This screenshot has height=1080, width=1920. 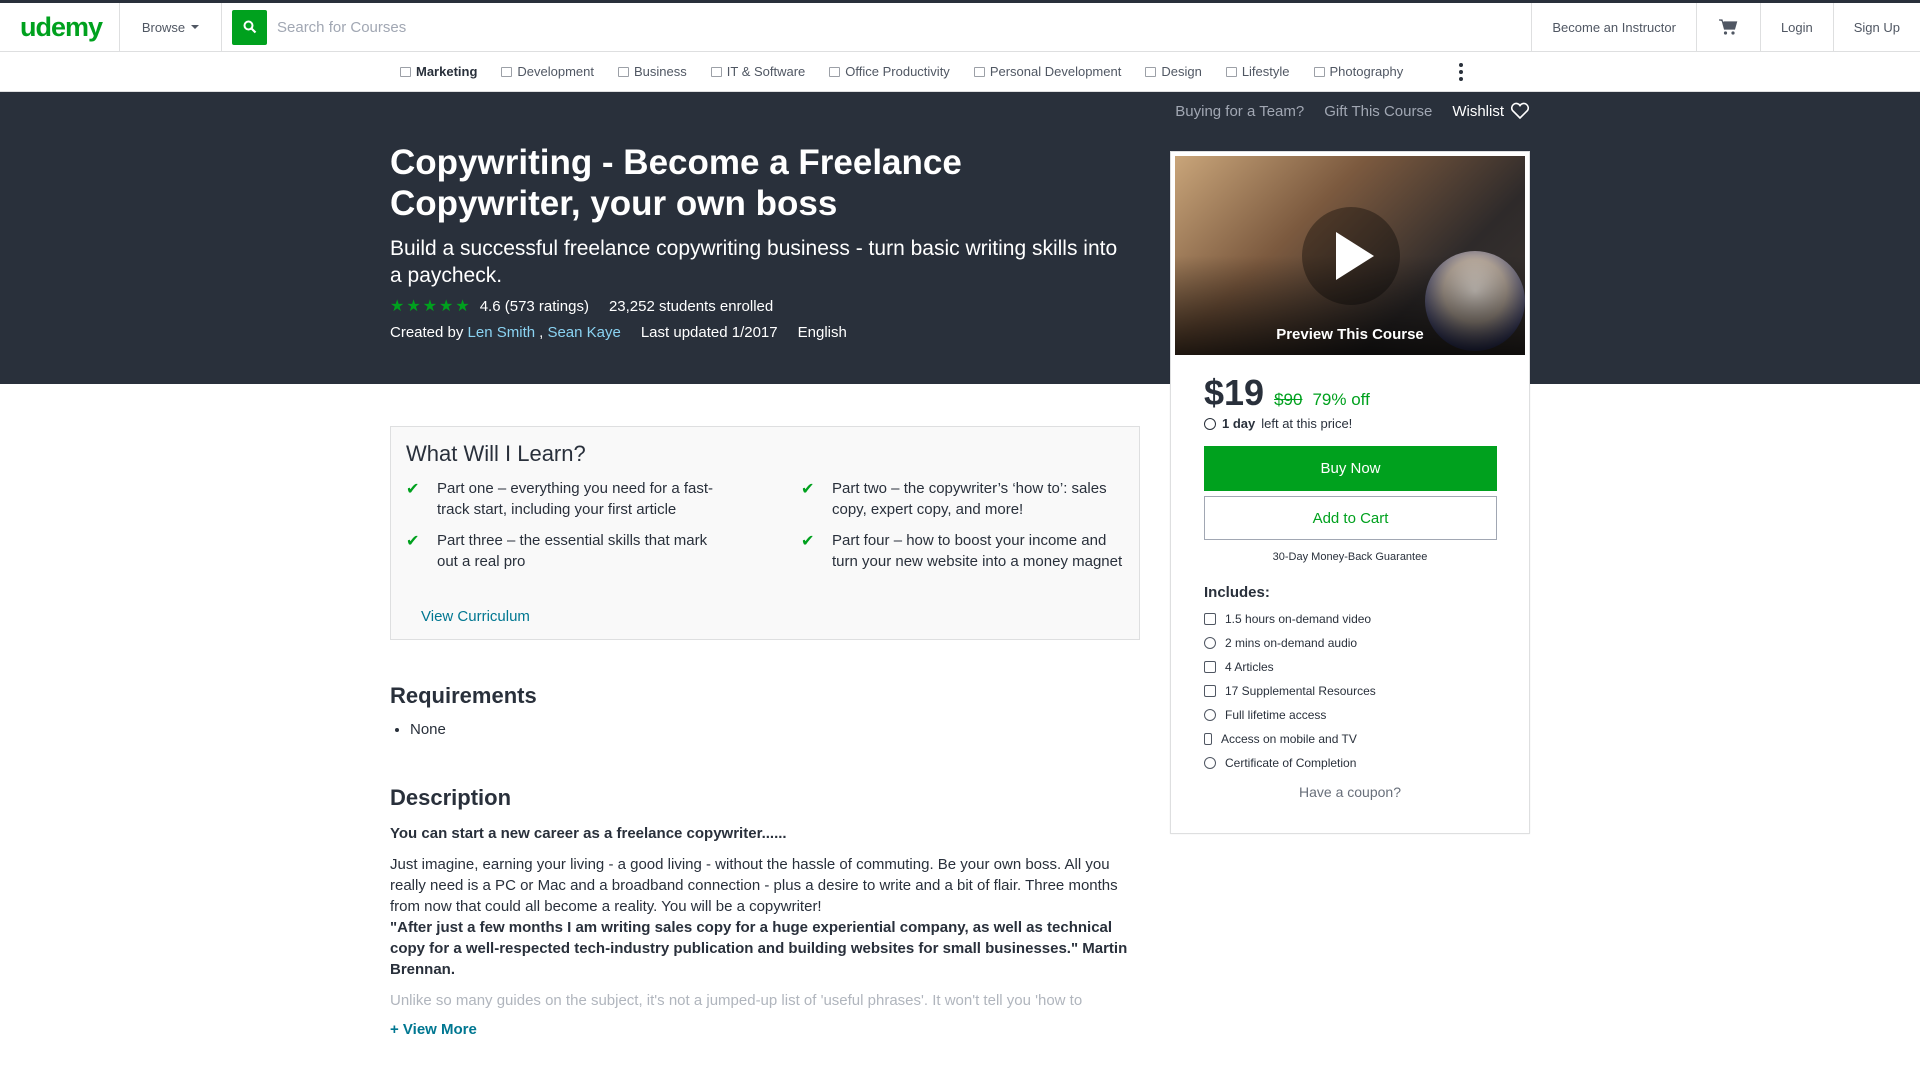 What do you see at coordinates (1208, 739) in the screenshot?
I see `mobile-icon` at bounding box center [1208, 739].